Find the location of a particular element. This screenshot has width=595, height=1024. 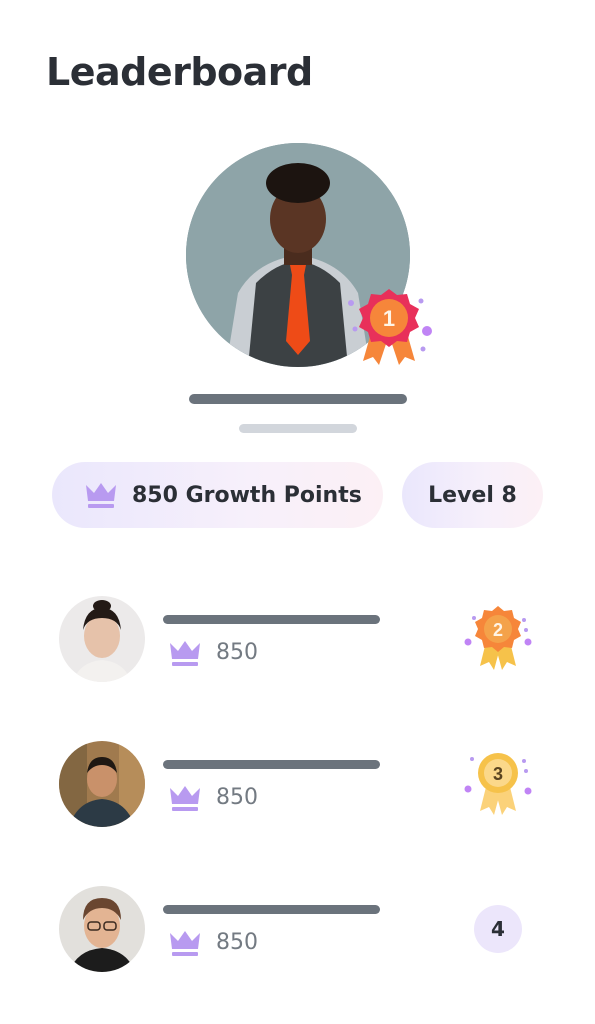

level-pill: Level 8 is located at coordinates (472, 495).